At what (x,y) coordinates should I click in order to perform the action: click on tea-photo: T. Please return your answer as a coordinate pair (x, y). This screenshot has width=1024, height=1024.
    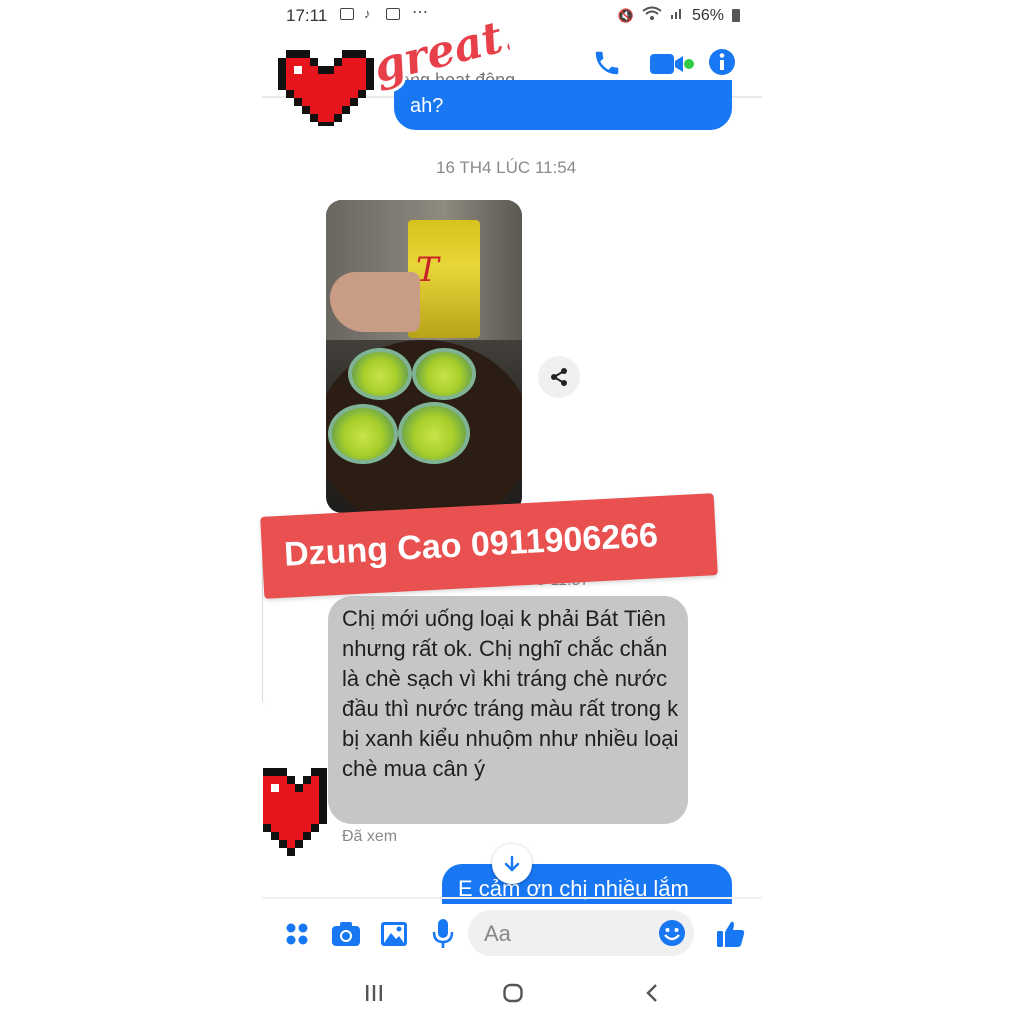
    Looking at the image, I should click on (424, 356).